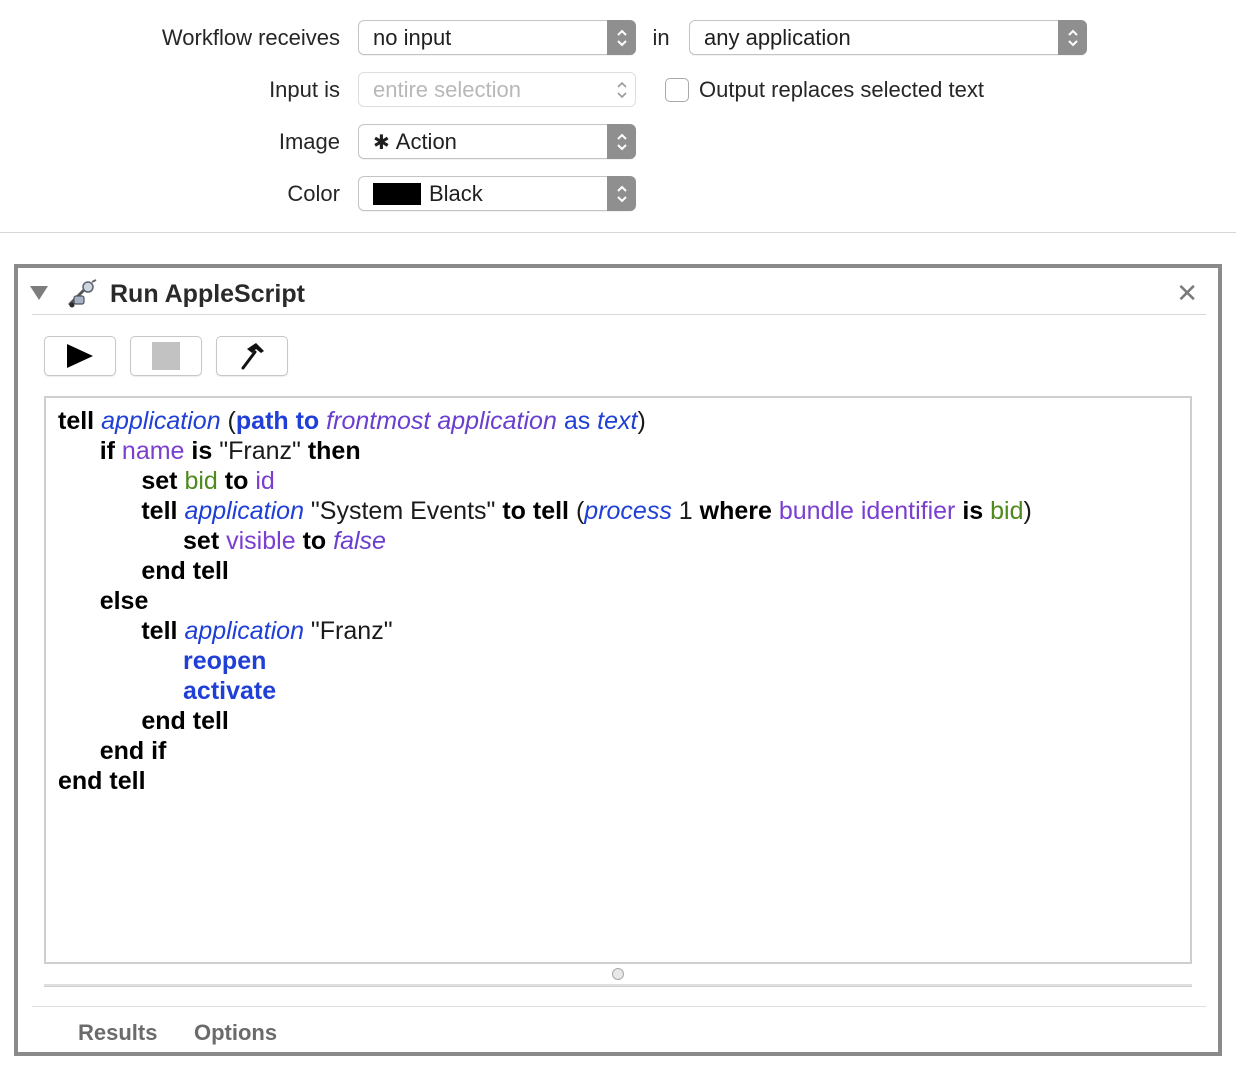  I want to click on code-line: set visible to false, so click(284, 541).